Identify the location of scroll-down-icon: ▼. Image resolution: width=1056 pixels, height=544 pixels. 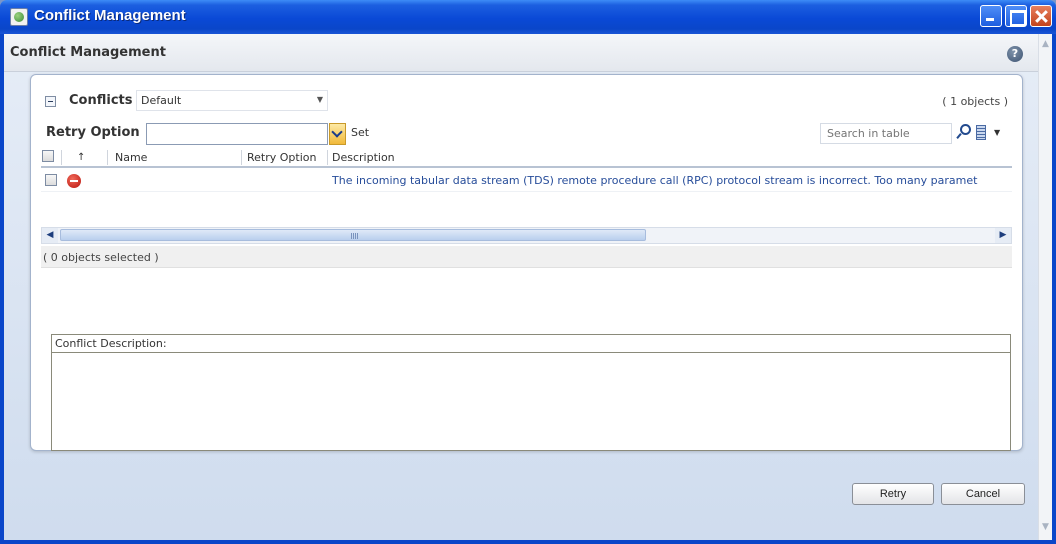
(1045, 528).